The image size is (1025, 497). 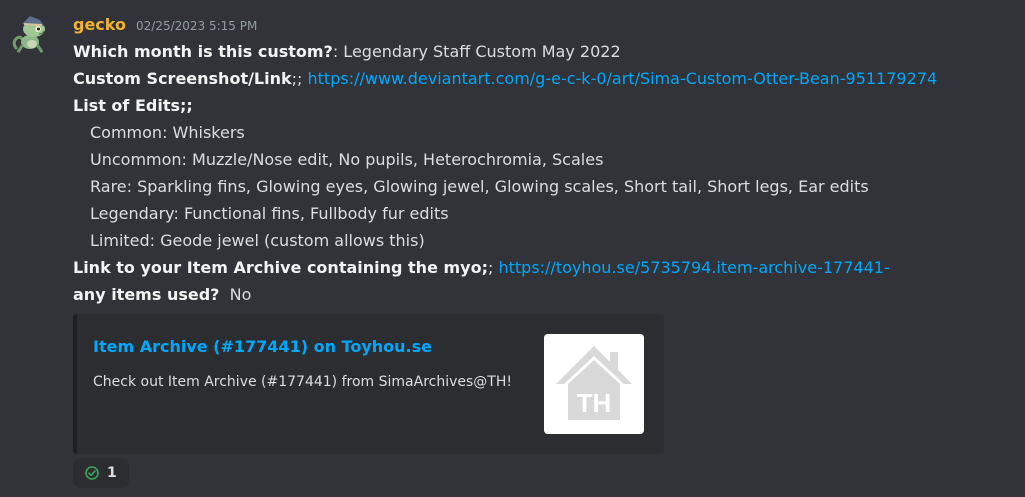 What do you see at coordinates (99, 25) in the screenshot?
I see `author-name: gecko` at bounding box center [99, 25].